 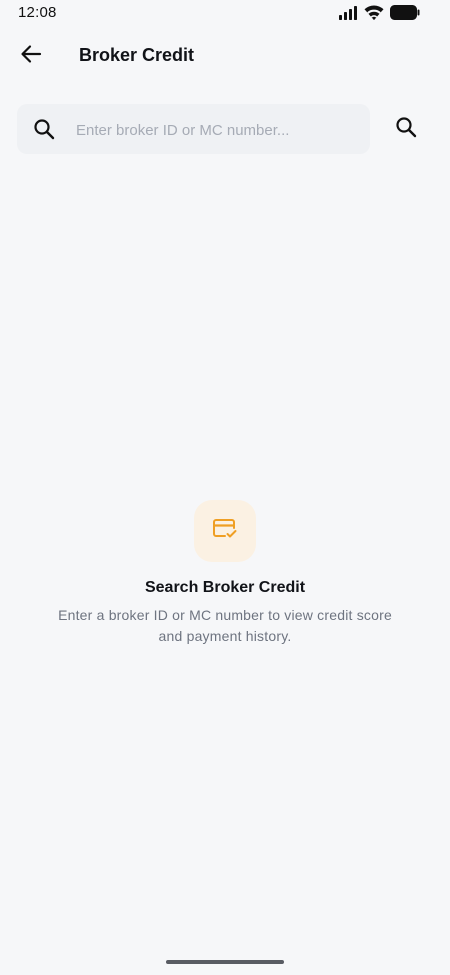 I want to click on credit-card-check-icon, so click(x=225, y=531).